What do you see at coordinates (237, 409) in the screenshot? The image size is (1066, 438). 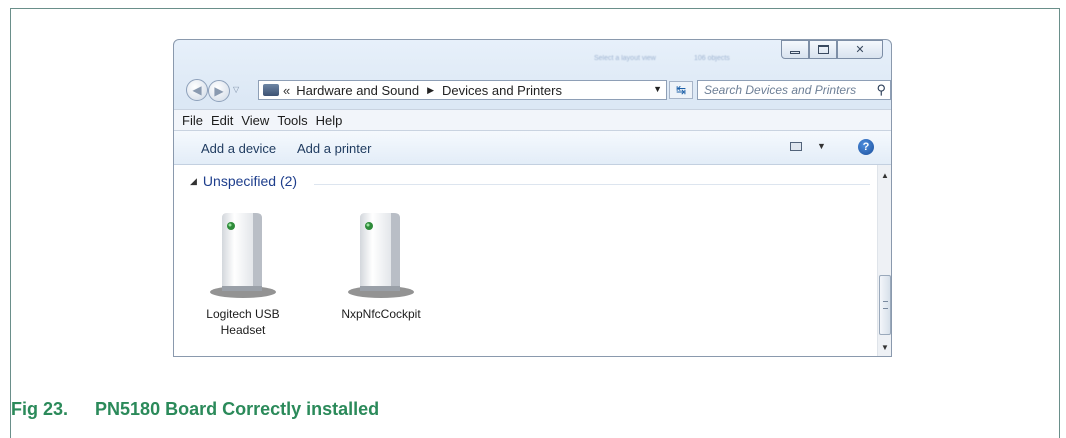 I see `figure-title: PN5180 Board Correctly installed` at bounding box center [237, 409].